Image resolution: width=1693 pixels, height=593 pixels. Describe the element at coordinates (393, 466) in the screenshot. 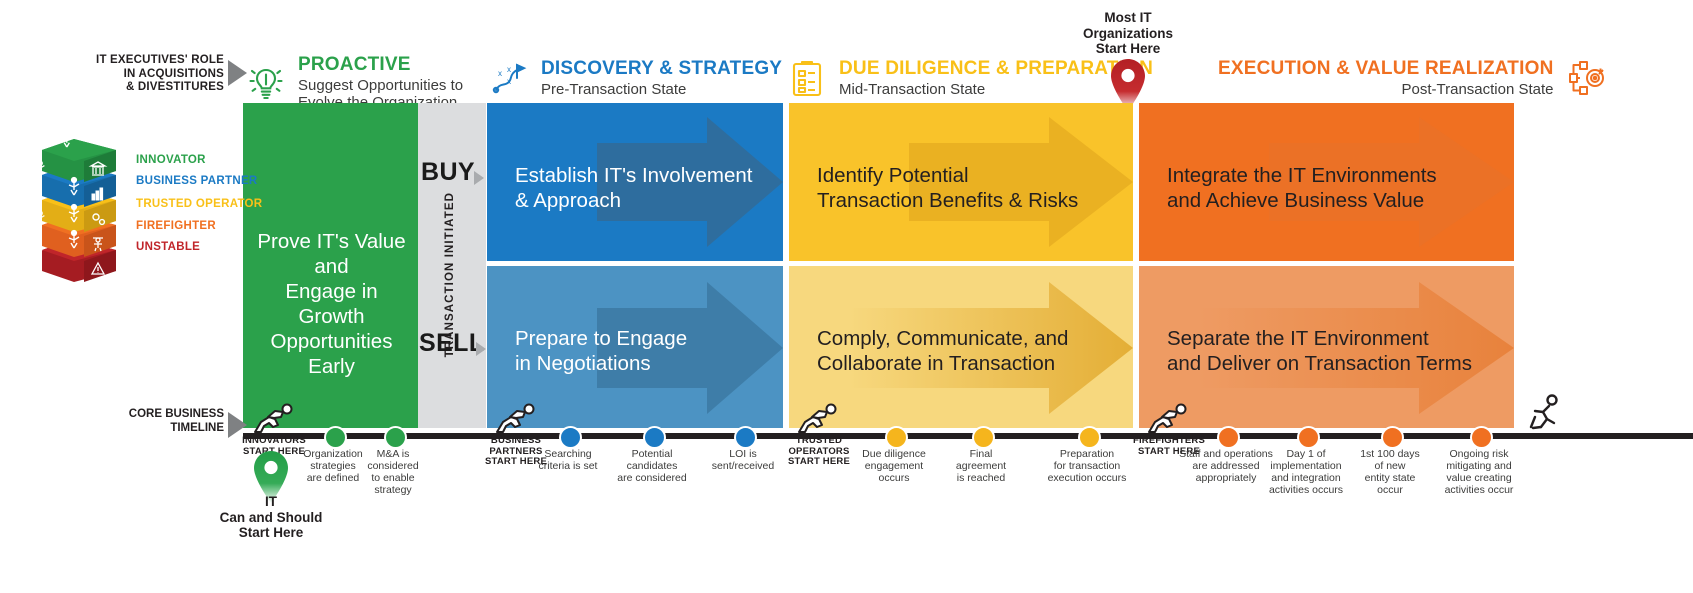

I see `milestone-m2-line-2: considered` at that location.